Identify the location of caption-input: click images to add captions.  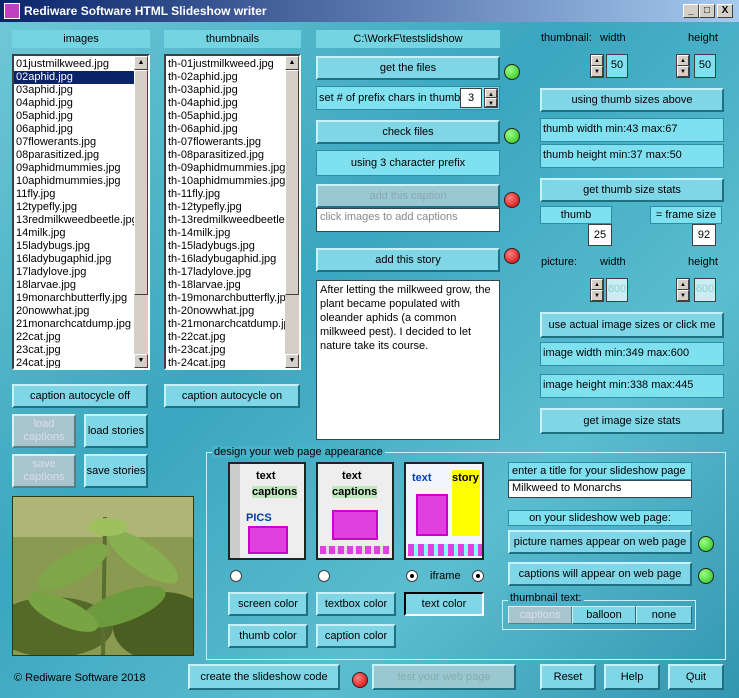
(408, 220).